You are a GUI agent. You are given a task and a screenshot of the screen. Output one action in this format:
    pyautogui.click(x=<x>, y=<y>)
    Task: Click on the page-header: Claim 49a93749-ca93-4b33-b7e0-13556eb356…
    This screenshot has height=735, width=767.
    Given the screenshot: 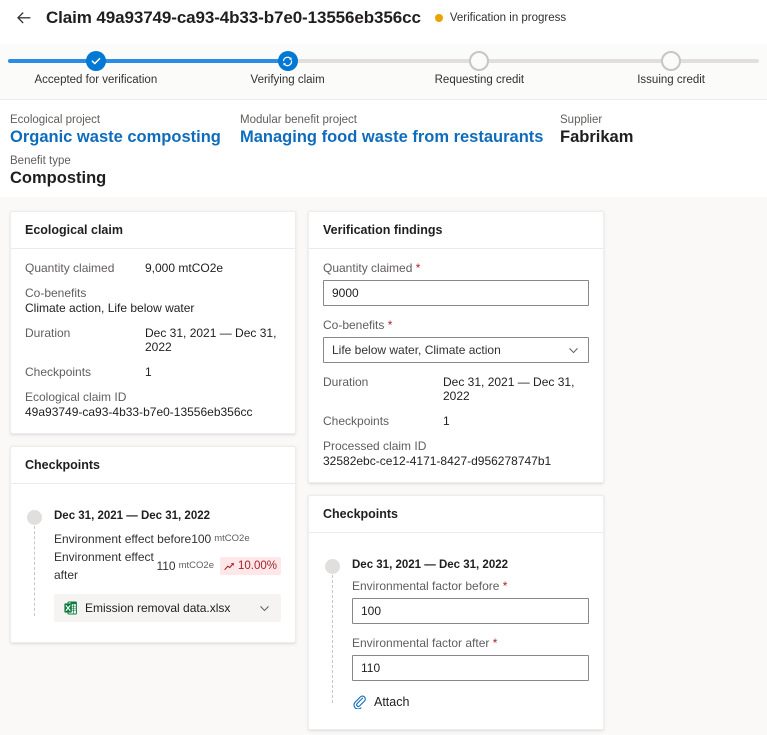 What is the action you would take?
    pyautogui.click(x=383, y=18)
    